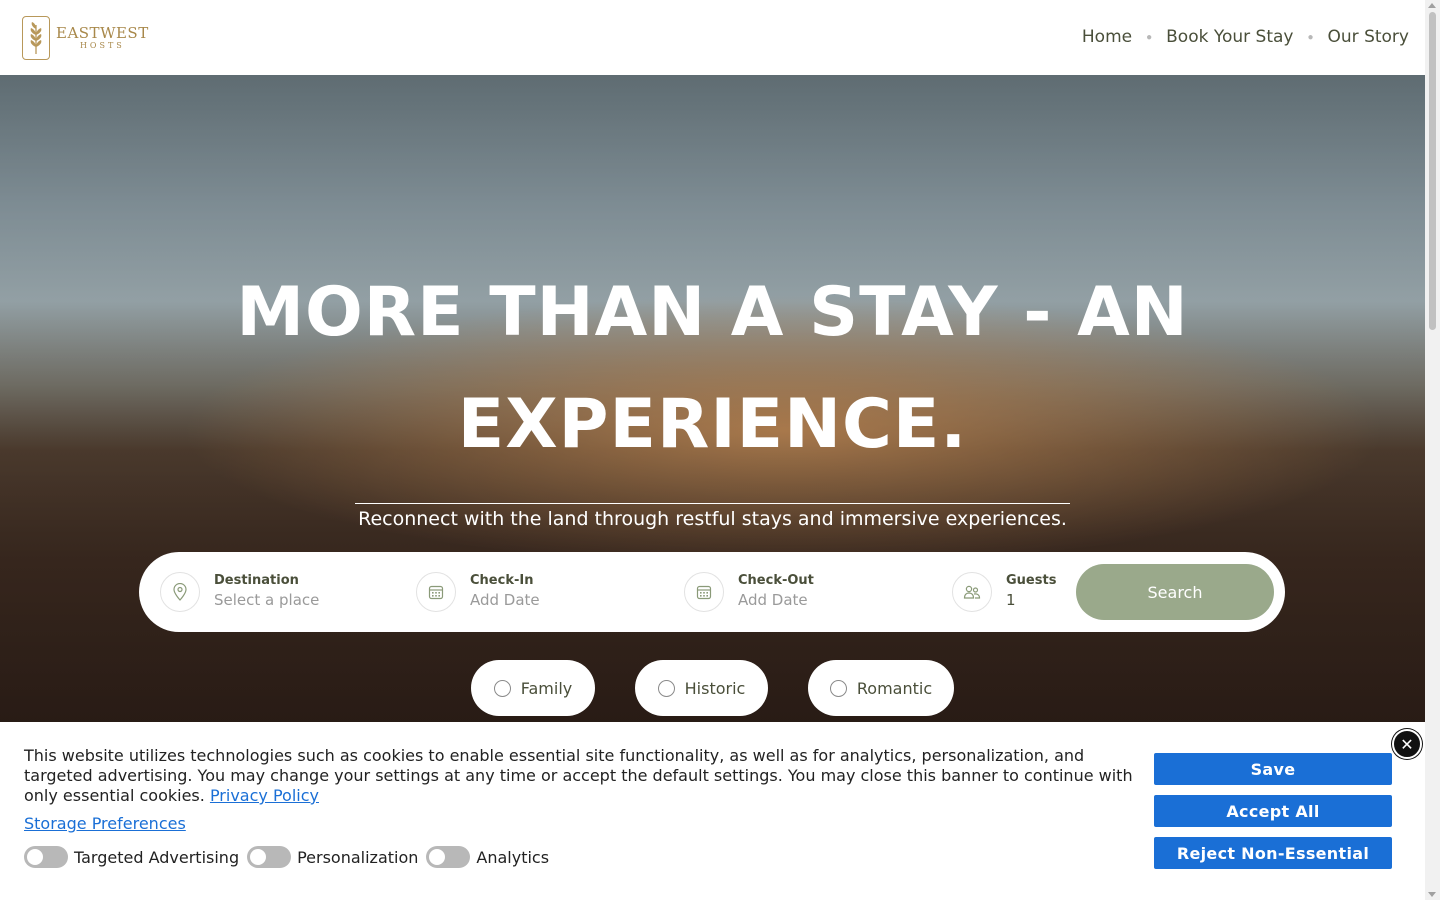 This screenshot has height=900, width=1440. Describe the element at coordinates (1175, 592) in the screenshot. I see `search-button: Search` at that location.